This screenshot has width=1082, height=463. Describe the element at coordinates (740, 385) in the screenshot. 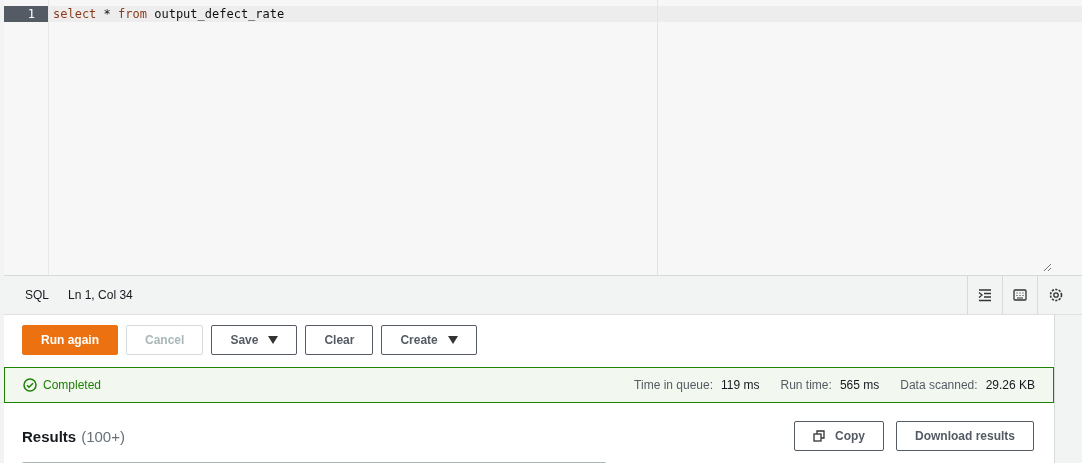

I see `stat-value: 119 ms` at that location.